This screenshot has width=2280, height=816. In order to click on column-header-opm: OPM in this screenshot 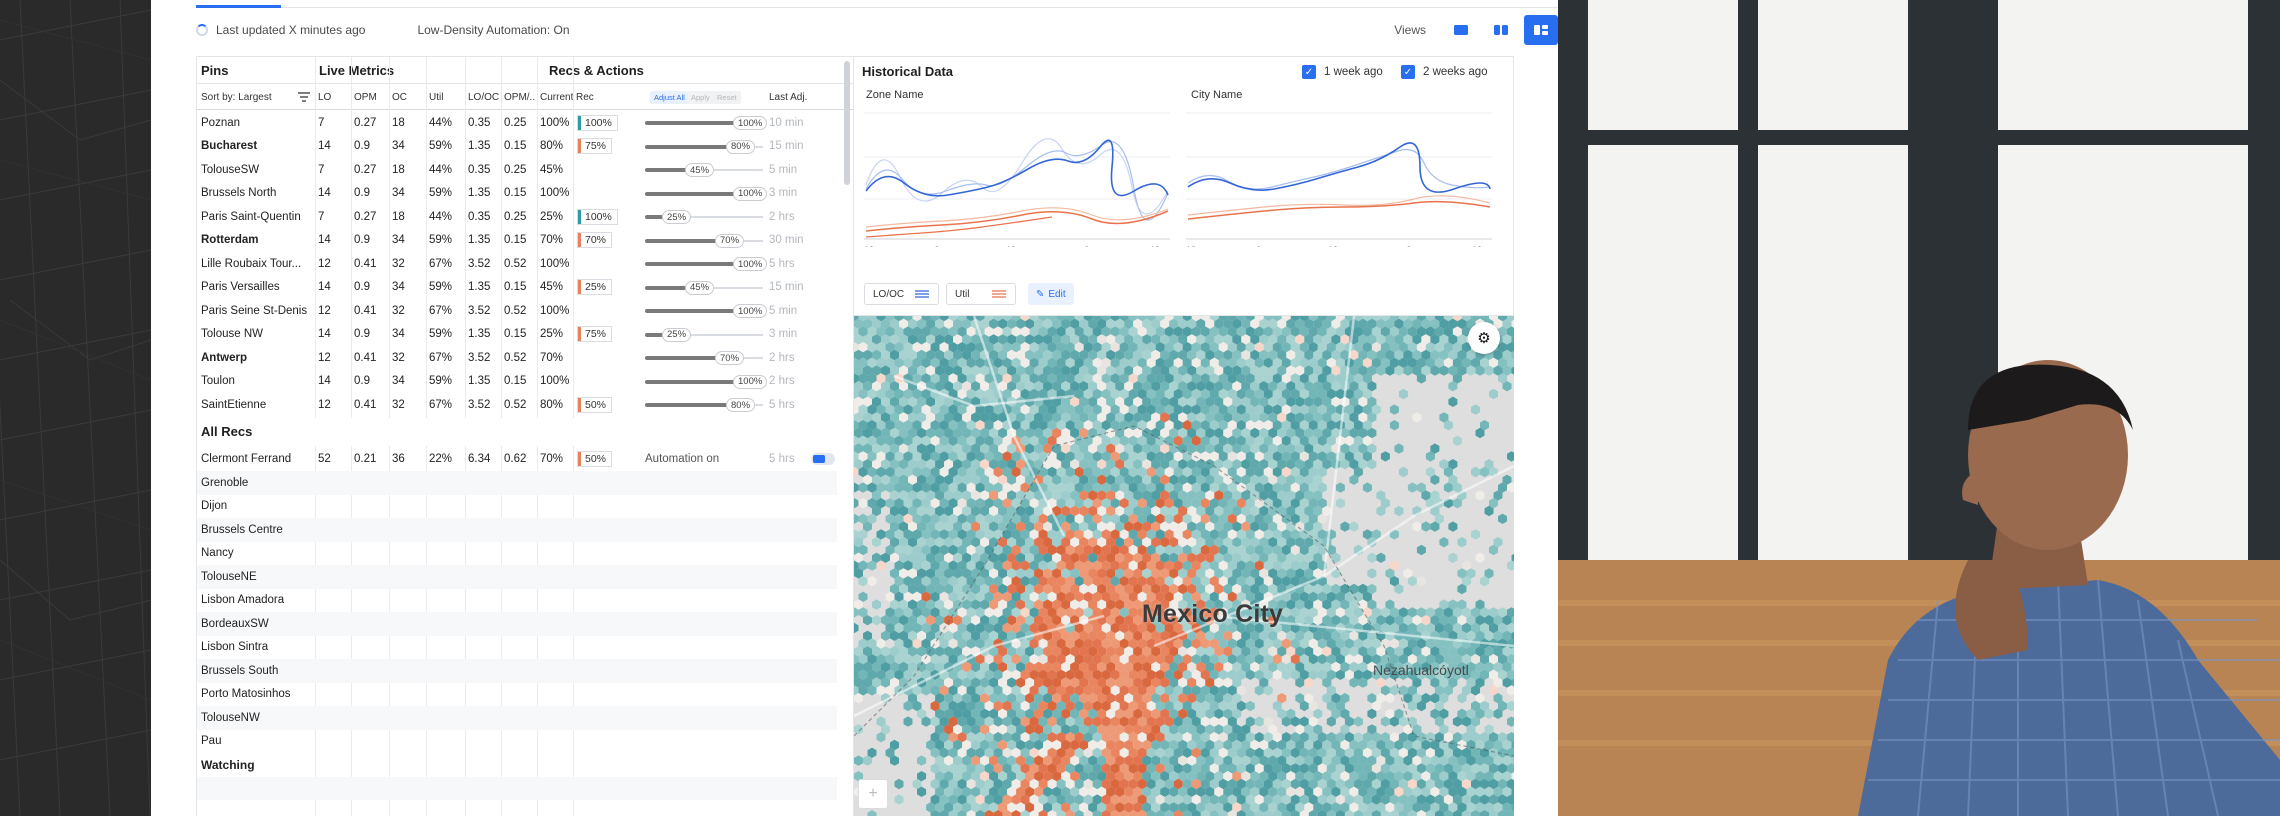, I will do `click(365, 97)`.